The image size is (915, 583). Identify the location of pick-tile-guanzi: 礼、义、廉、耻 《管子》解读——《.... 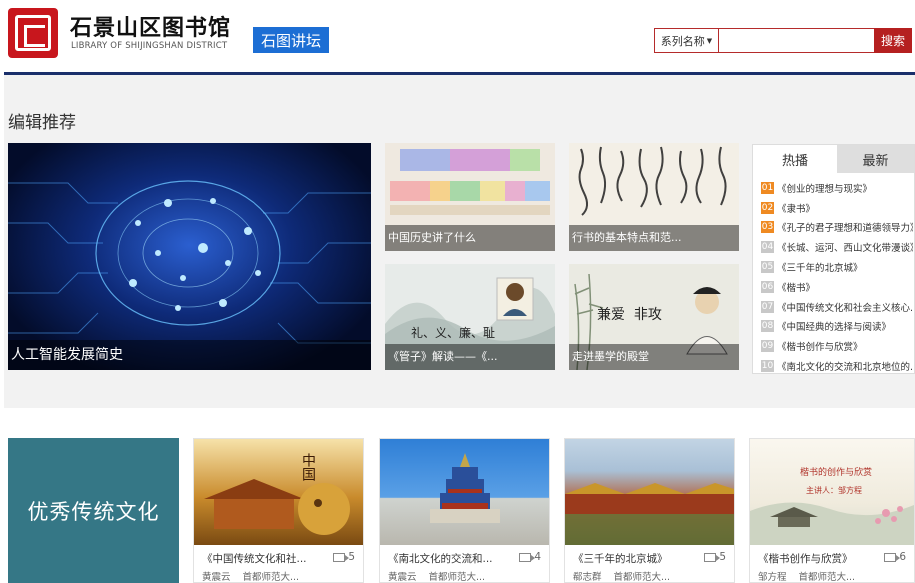
(470, 317).